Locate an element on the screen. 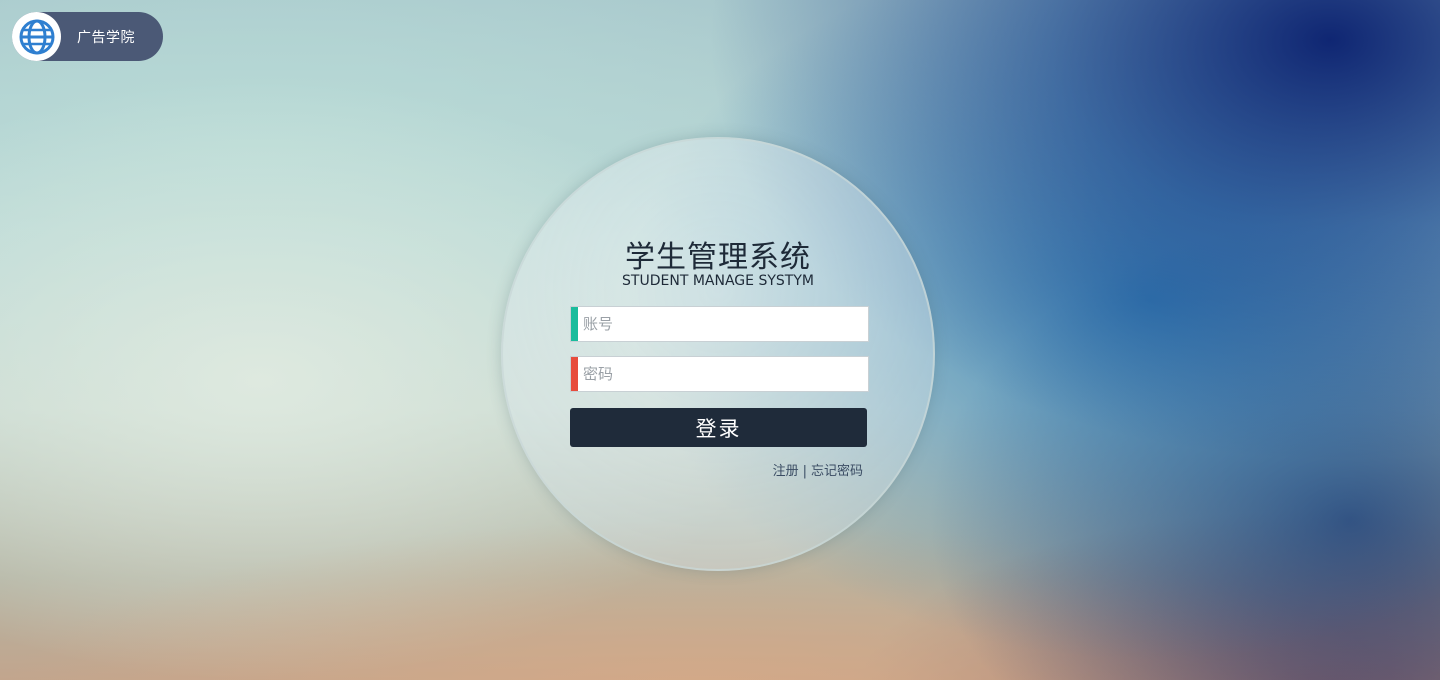 Image resolution: width=1440 pixels, height=680 pixels. register-link: 注册 is located at coordinates (786, 471).